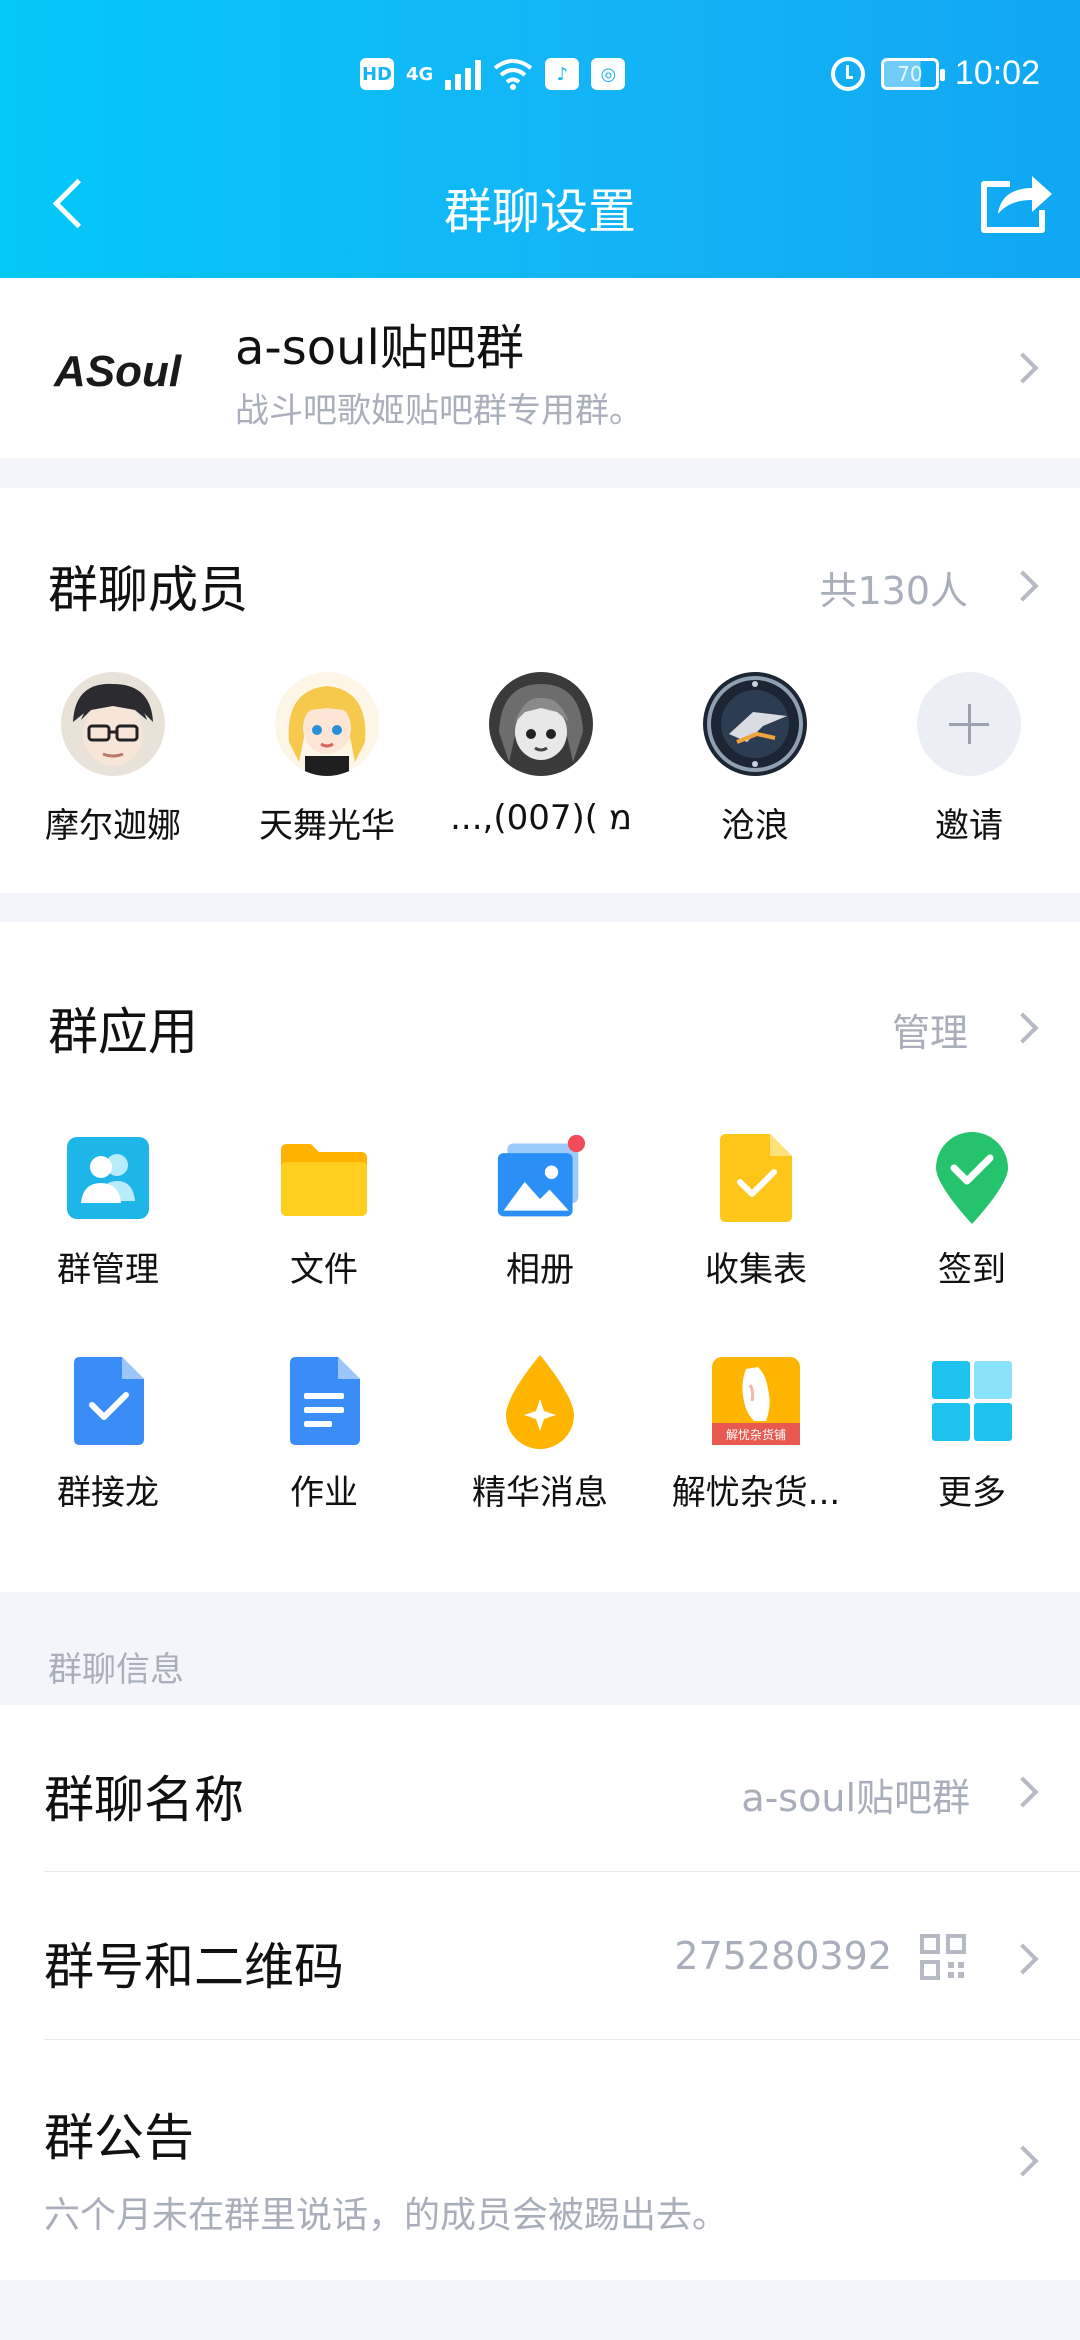 This screenshot has height=2340, width=1080. I want to click on group-name-title: 群聊名称, so click(144, 1800).